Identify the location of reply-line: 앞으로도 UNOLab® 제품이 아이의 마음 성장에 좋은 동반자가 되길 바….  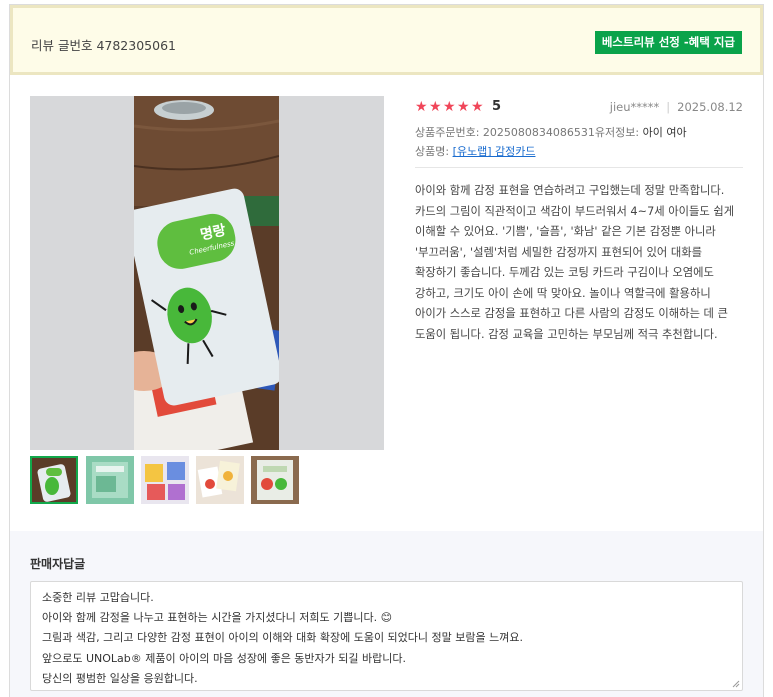
(224, 658).